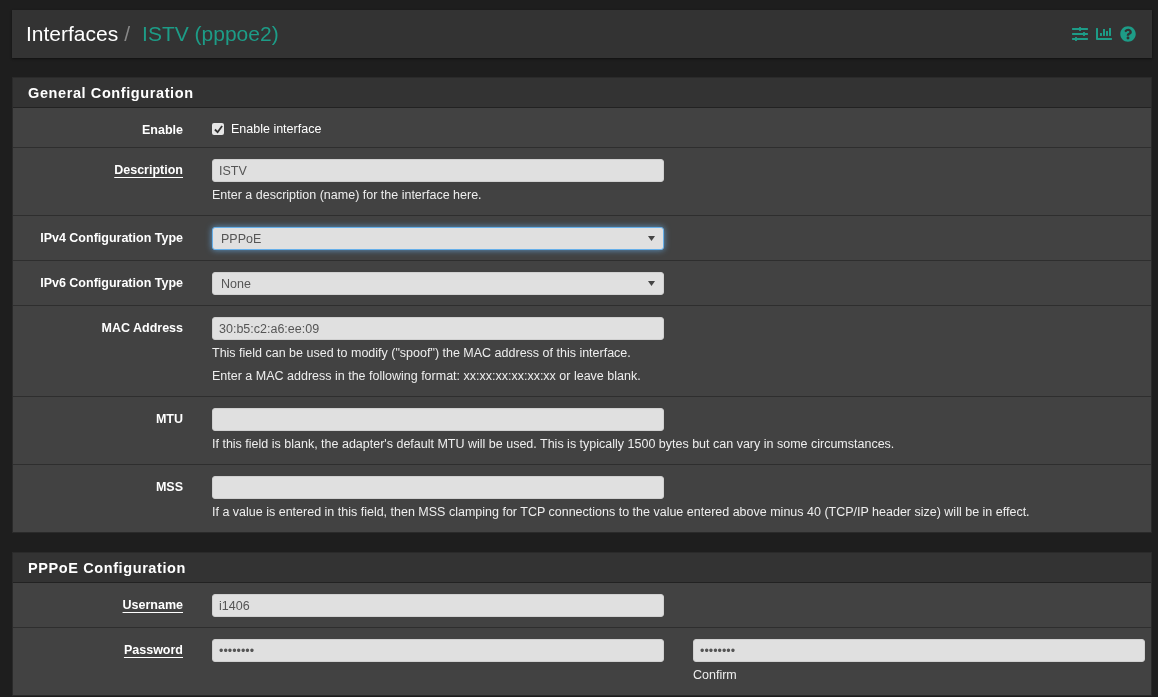  I want to click on field-label: IPv4 Configuration Type, so click(111, 238).